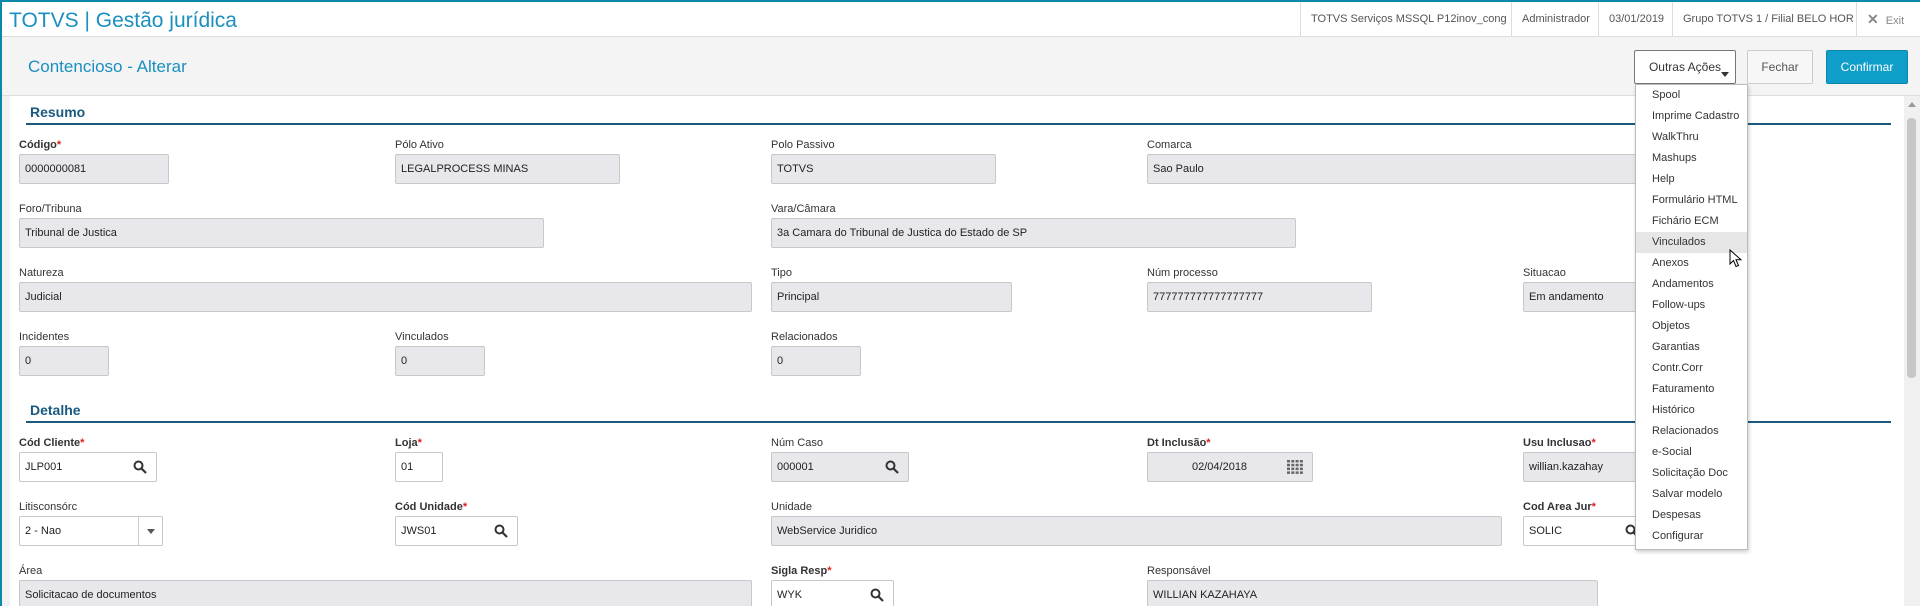 The width and height of the screenshot is (1920, 606). Describe the element at coordinates (1691, 326) in the screenshot. I see `menu-item-objetos: Objetos` at that location.